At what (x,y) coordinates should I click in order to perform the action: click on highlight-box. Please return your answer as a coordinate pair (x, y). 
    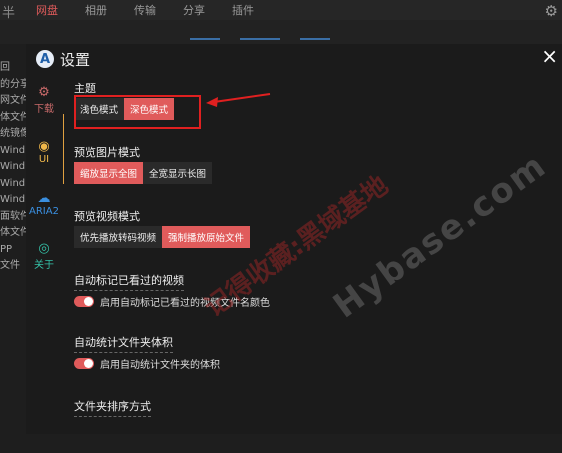
    Looking at the image, I should click on (137, 112).